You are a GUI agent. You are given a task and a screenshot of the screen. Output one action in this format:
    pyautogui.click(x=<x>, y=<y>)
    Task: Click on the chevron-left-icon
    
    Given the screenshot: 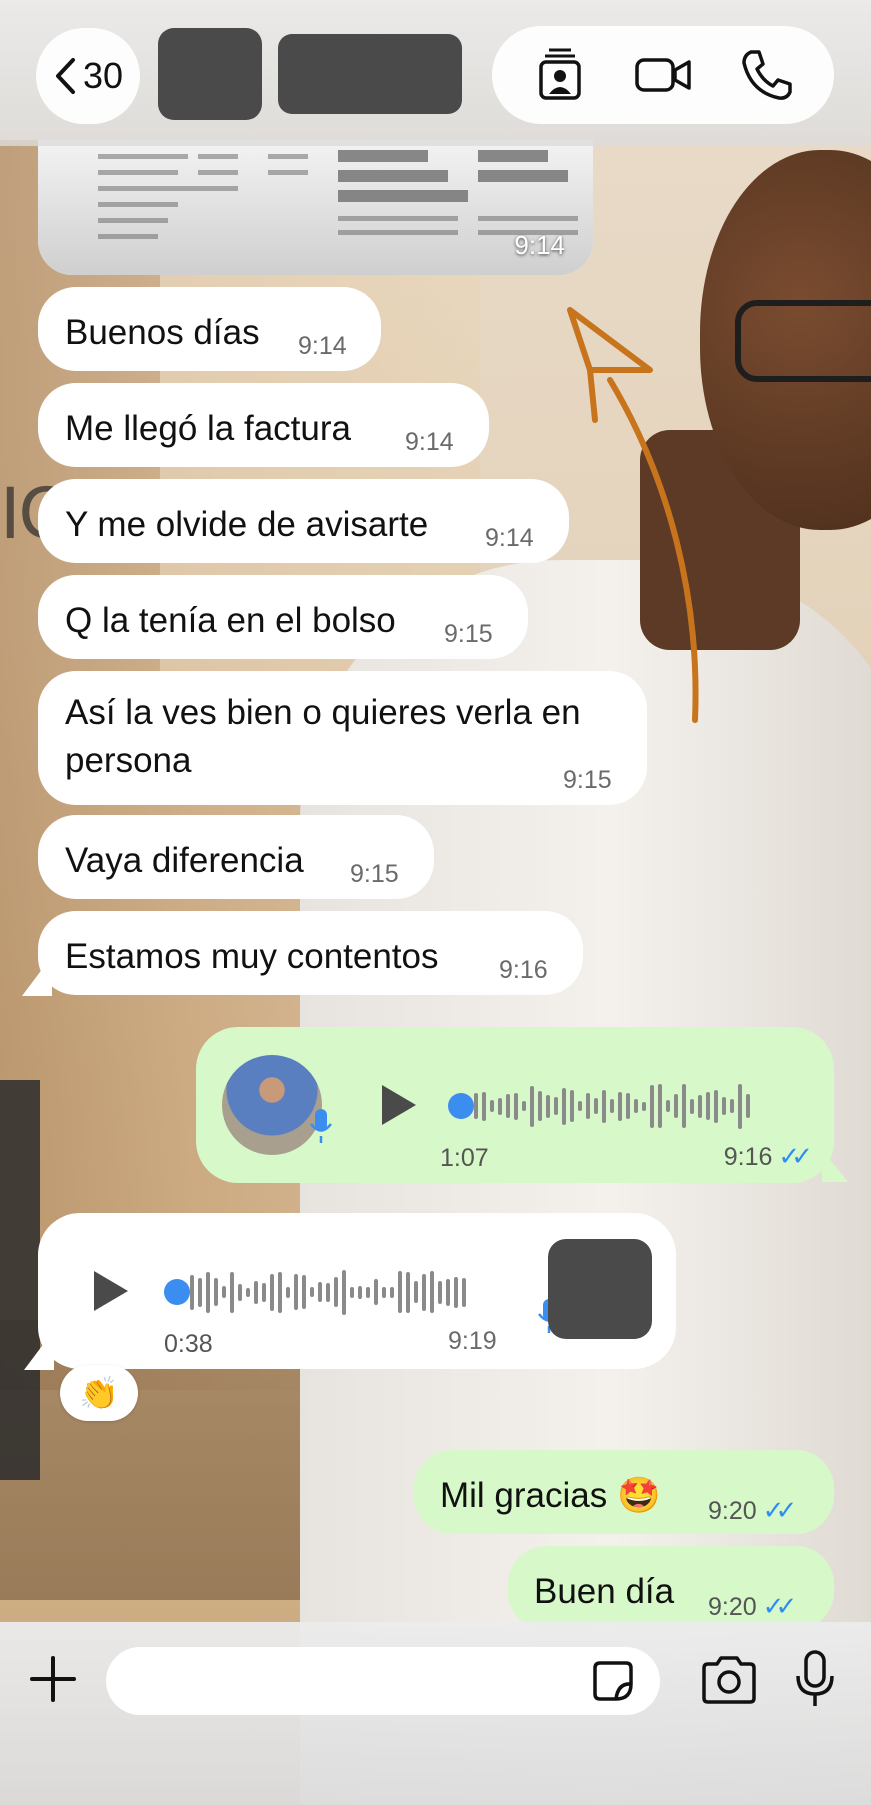 What is the action you would take?
    pyautogui.click(x=65, y=76)
    